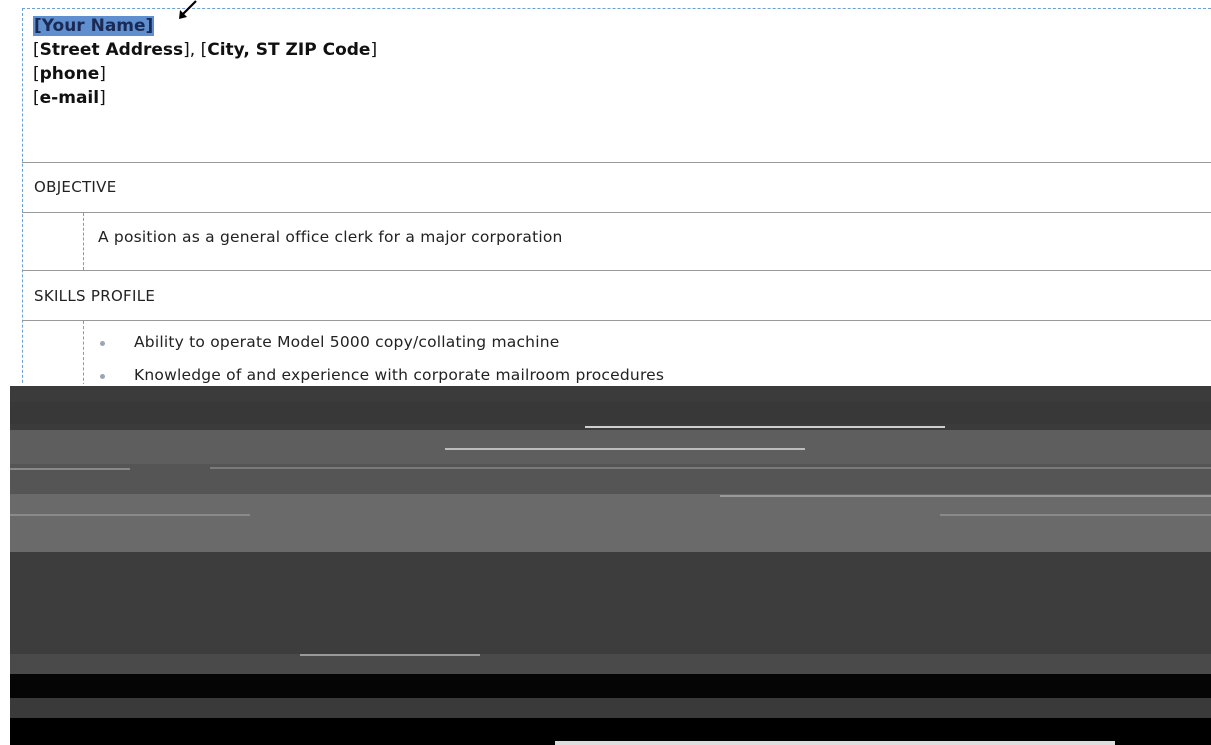 This screenshot has height=745, width=1211. What do you see at coordinates (94, 26) in the screenshot?
I see `name-placeholder-selected: [Your Name]` at bounding box center [94, 26].